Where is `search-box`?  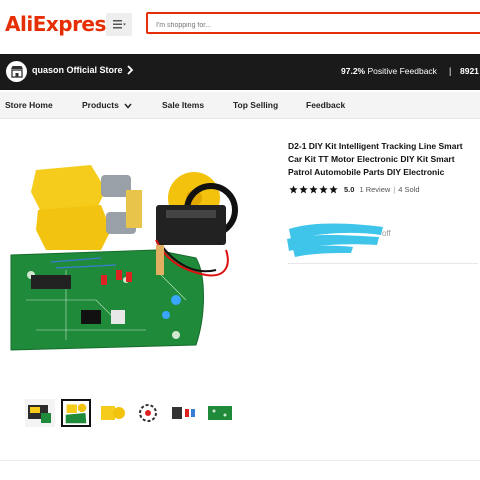 search-box is located at coordinates (313, 23).